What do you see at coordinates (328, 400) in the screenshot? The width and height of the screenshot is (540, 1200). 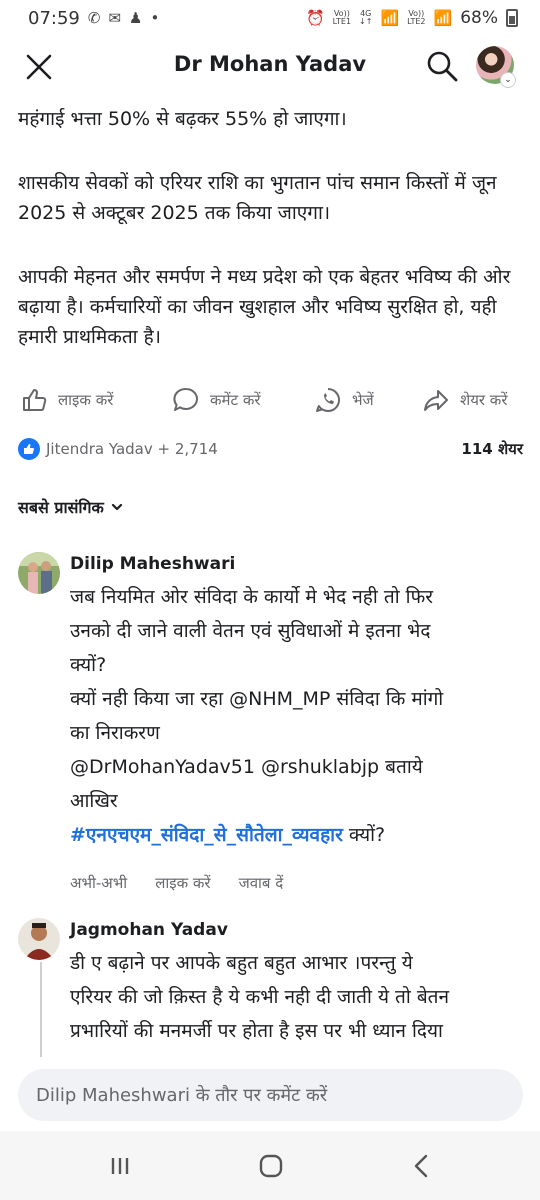 I see `whatsapp-icon` at bounding box center [328, 400].